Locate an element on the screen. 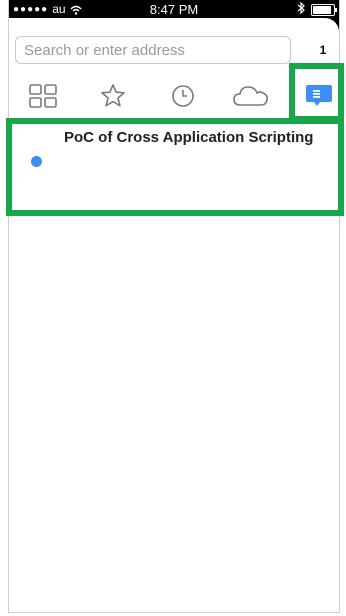  status-bar: ●●●●● au 8:47 PM is located at coordinates (174, 9).